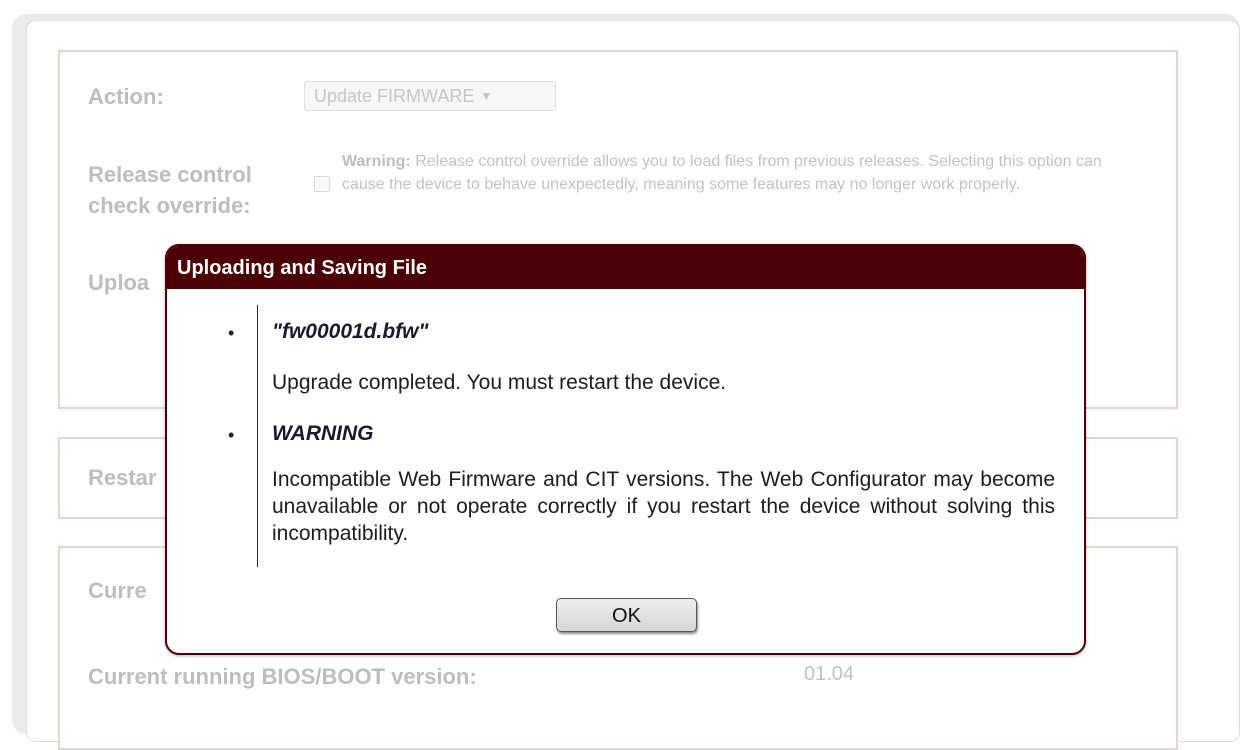 Image resolution: width=1247 pixels, height=750 pixels. Describe the element at coordinates (169, 205) in the screenshot. I see `release-control-label-line2: check override:` at that location.